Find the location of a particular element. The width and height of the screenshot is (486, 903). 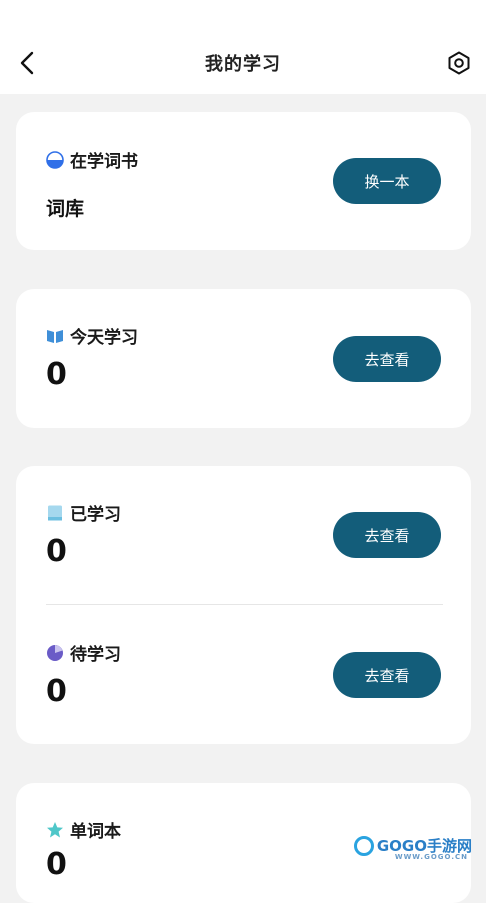

today-view-button: 去查看 is located at coordinates (387, 359).